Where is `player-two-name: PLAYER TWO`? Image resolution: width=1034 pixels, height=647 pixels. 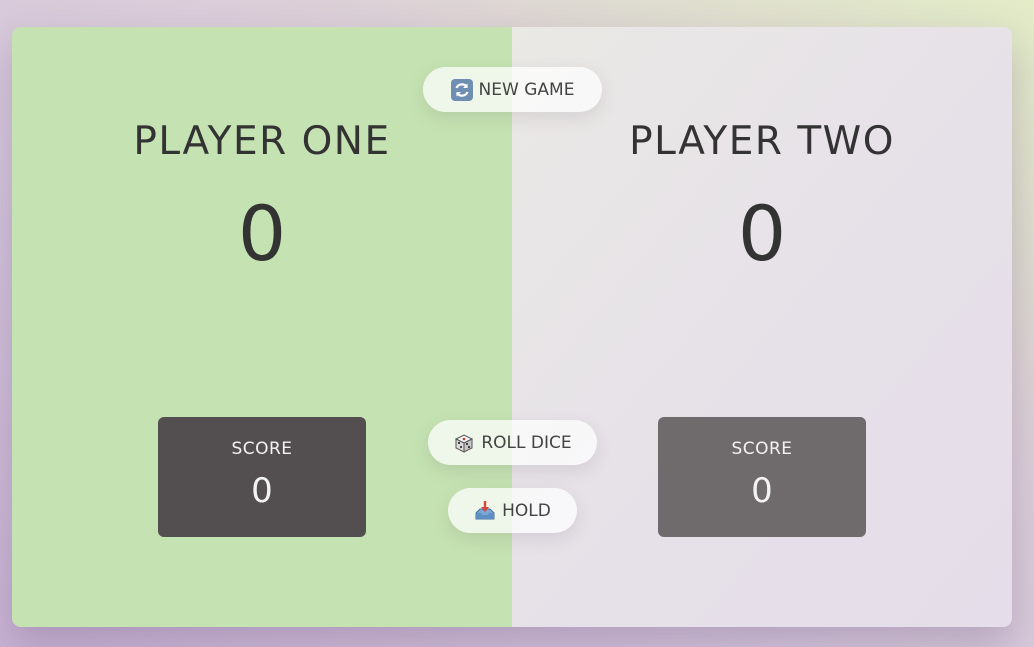
player-two-name: PLAYER TWO is located at coordinates (762, 141).